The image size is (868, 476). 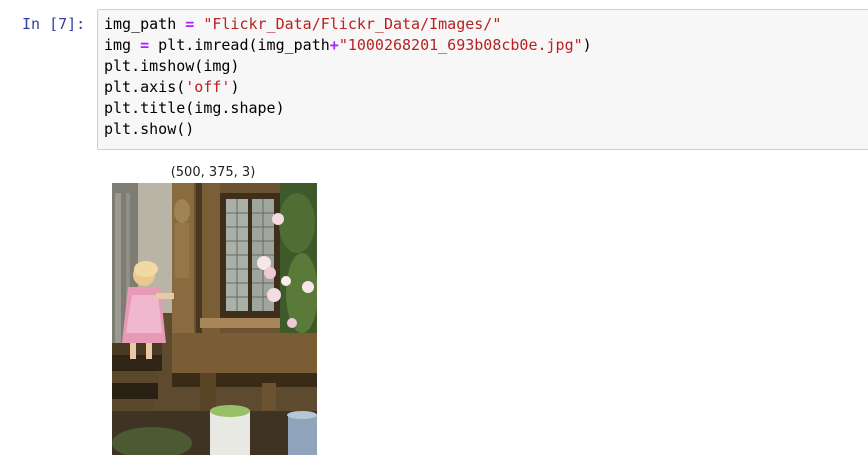 I want to click on code-token: "1000268201_693b08cb0e.jpg", so click(x=460, y=45).